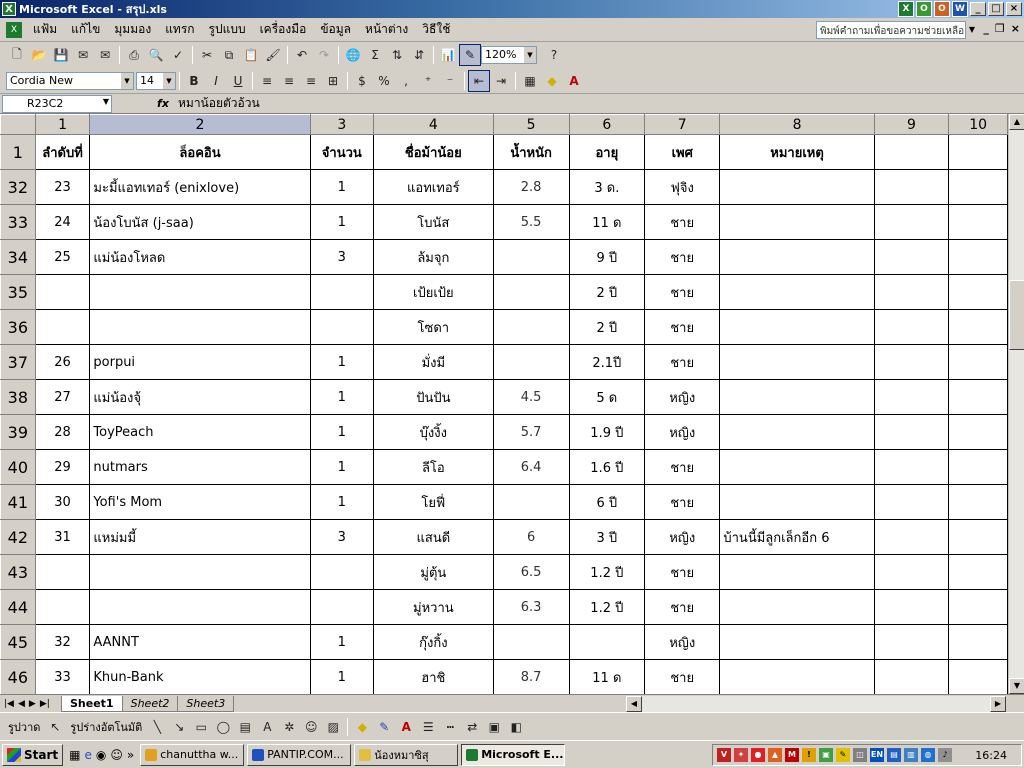  What do you see at coordinates (200, 362) in the screenshot?
I see `cell: porpui` at bounding box center [200, 362].